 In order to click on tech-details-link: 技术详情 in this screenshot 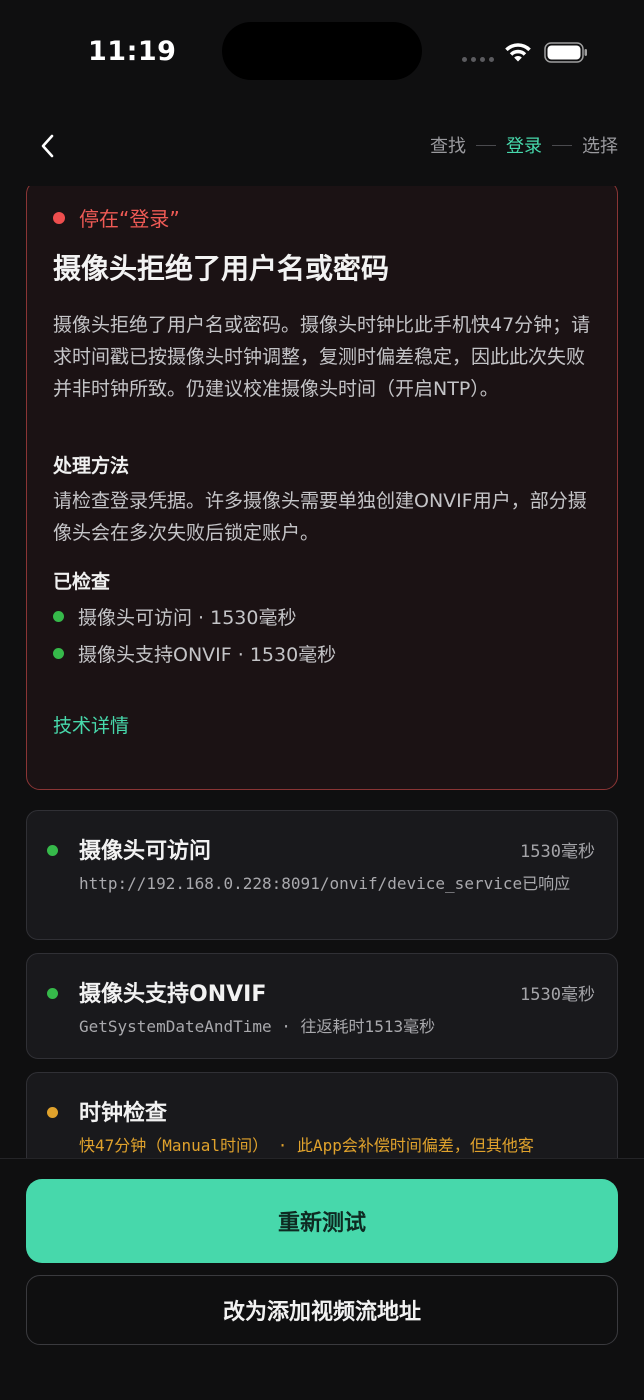, I will do `click(91, 724)`.